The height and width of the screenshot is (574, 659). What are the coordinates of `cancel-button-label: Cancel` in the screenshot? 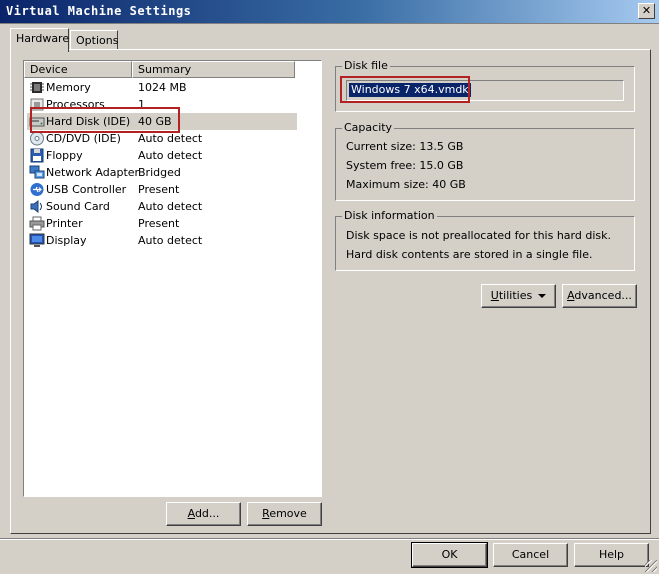 It's located at (530, 554).